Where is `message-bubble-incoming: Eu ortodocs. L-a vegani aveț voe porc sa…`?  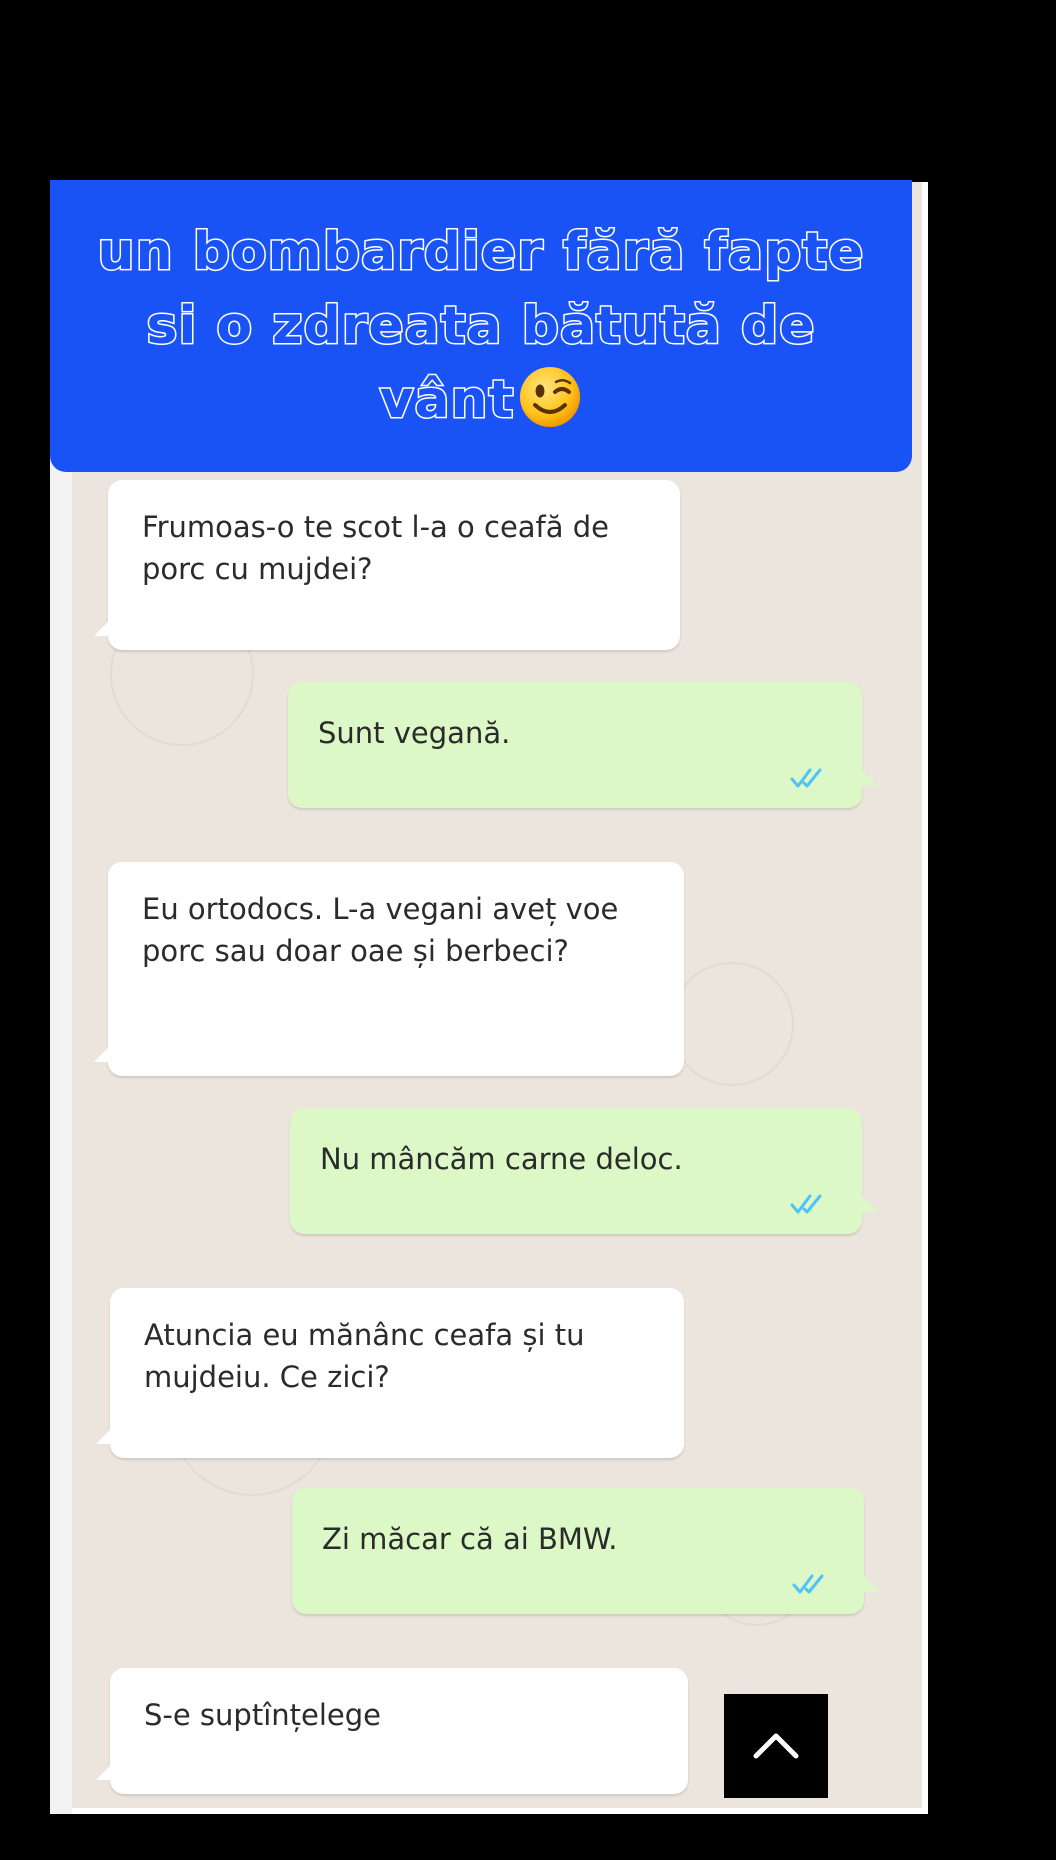 message-bubble-incoming: Eu ortodocs. L-a vegani aveț voe porc sa… is located at coordinates (389, 969).